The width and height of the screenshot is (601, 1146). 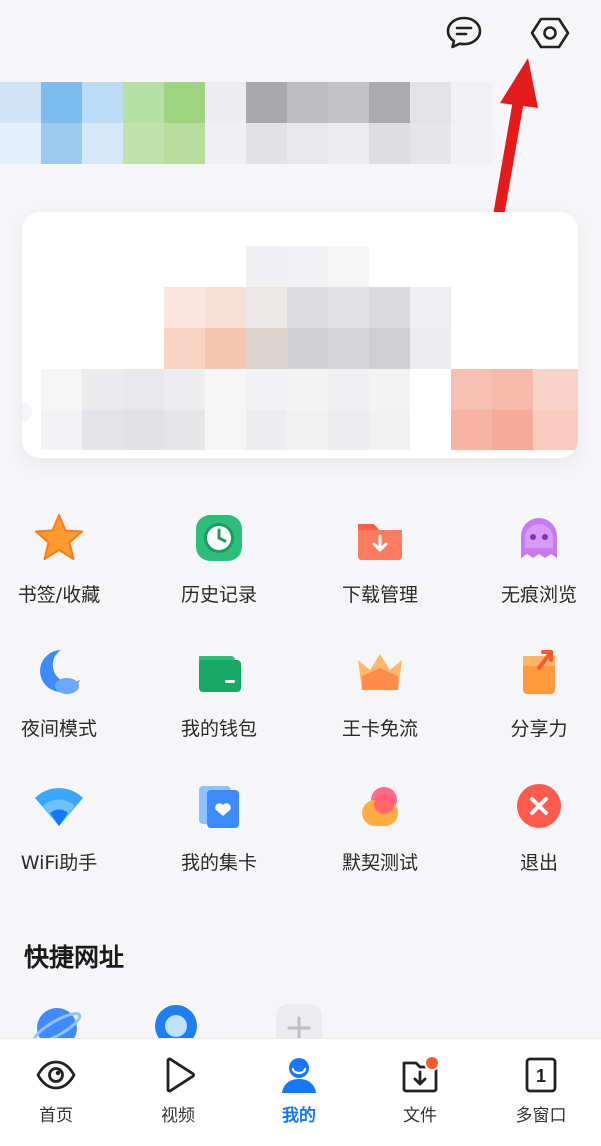 I want to click on moon-icon, so click(x=60, y=672).